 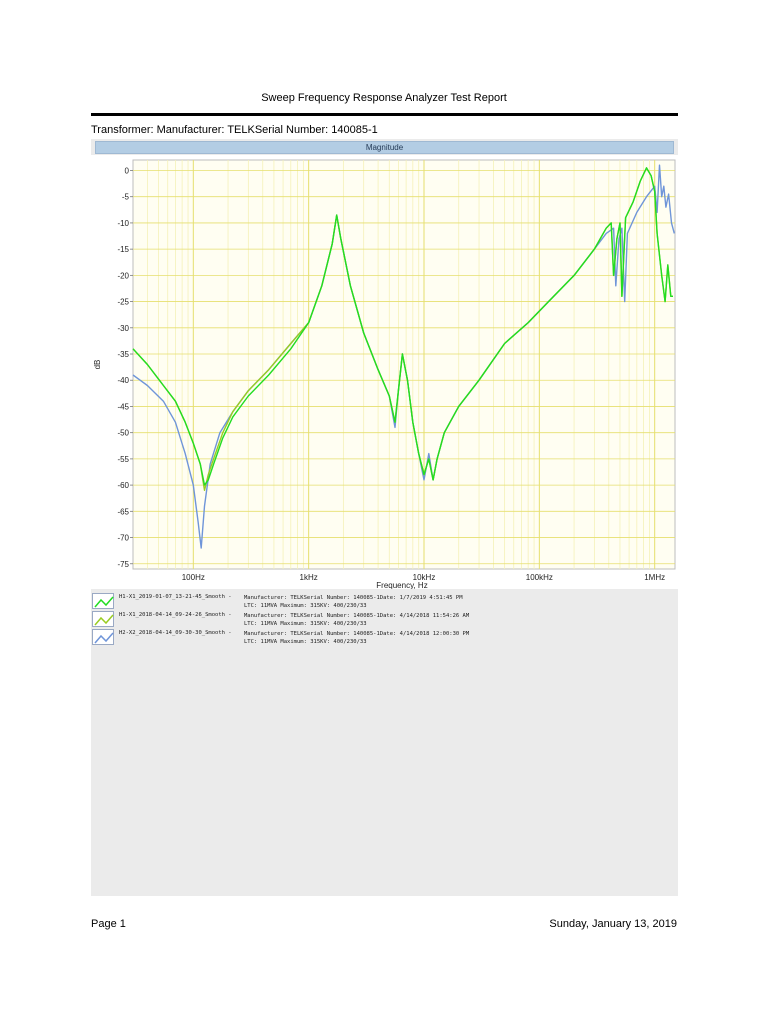 What do you see at coordinates (123, 511) in the screenshot?
I see `y-tick-label: -65` at bounding box center [123, 511].